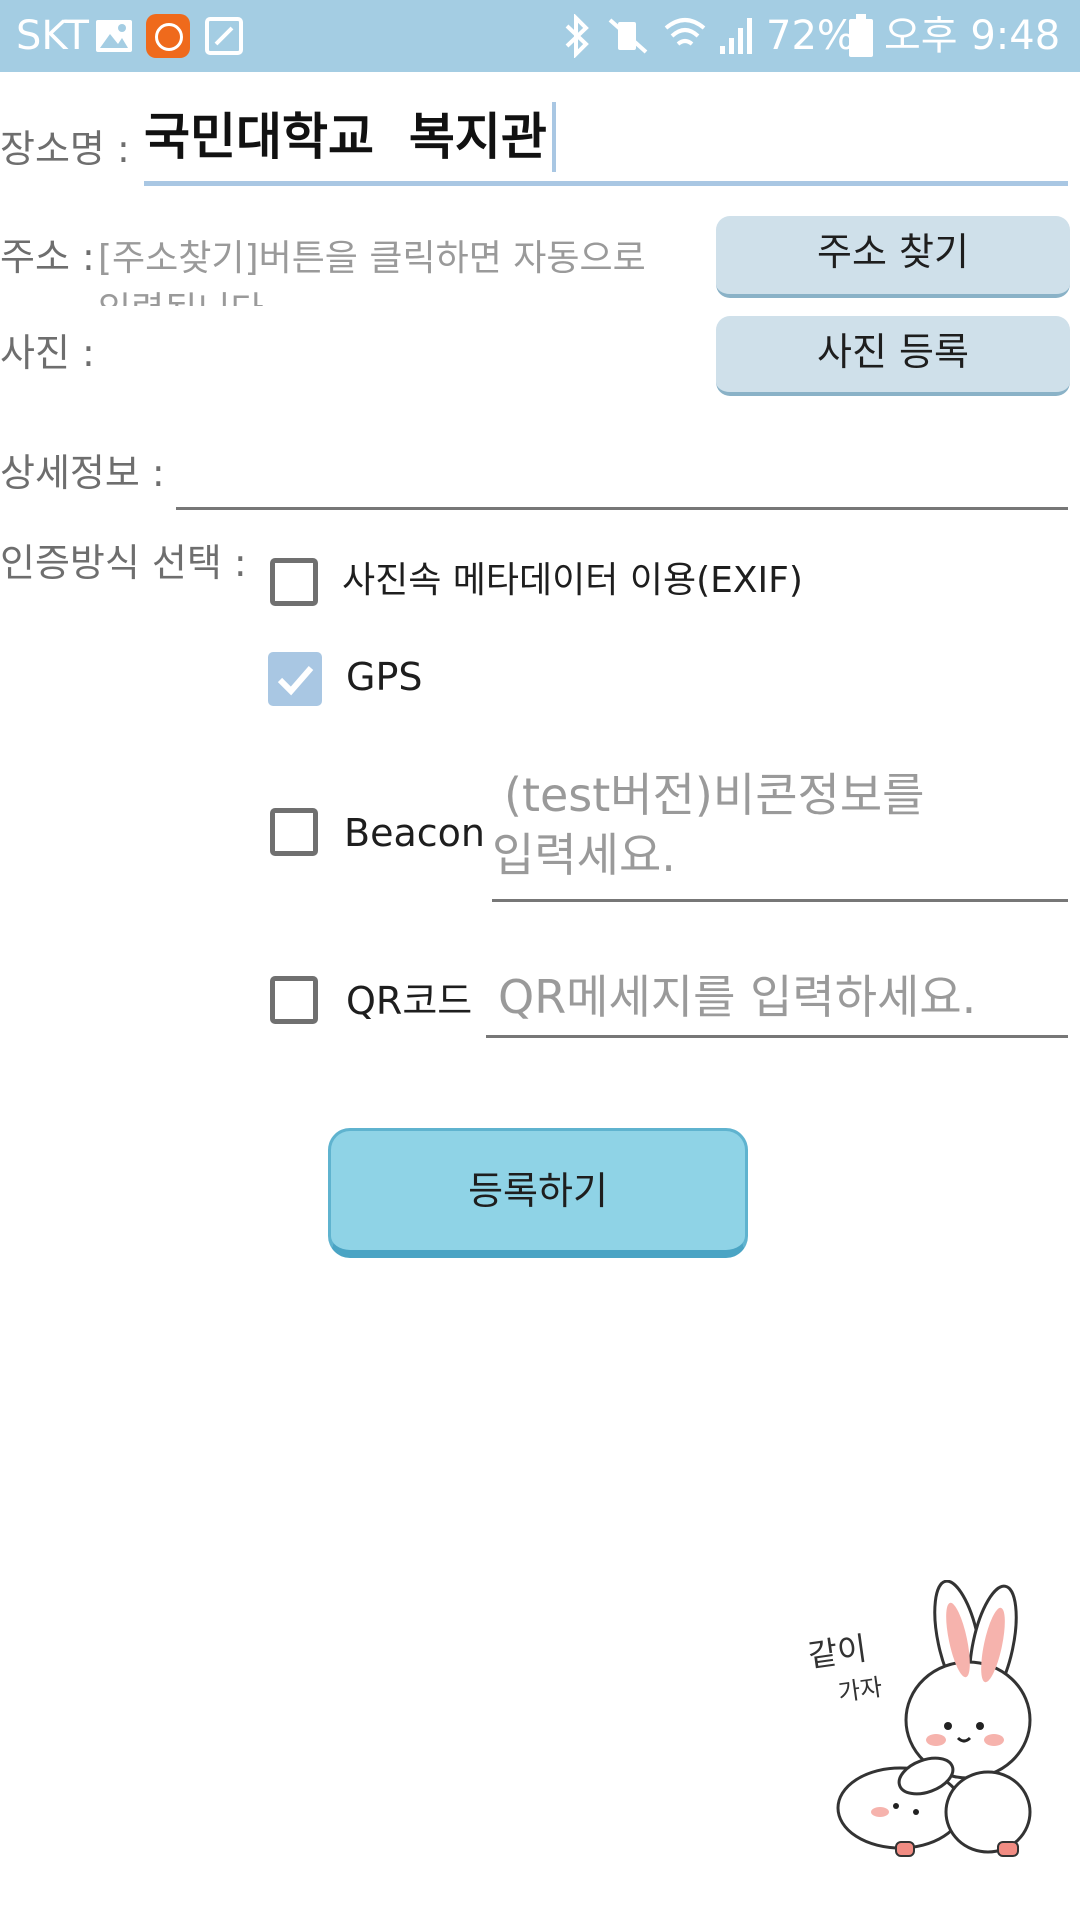  Describe the element at coordinates (606, 183) in the screenshot. I see `place-name-underline` at that location.